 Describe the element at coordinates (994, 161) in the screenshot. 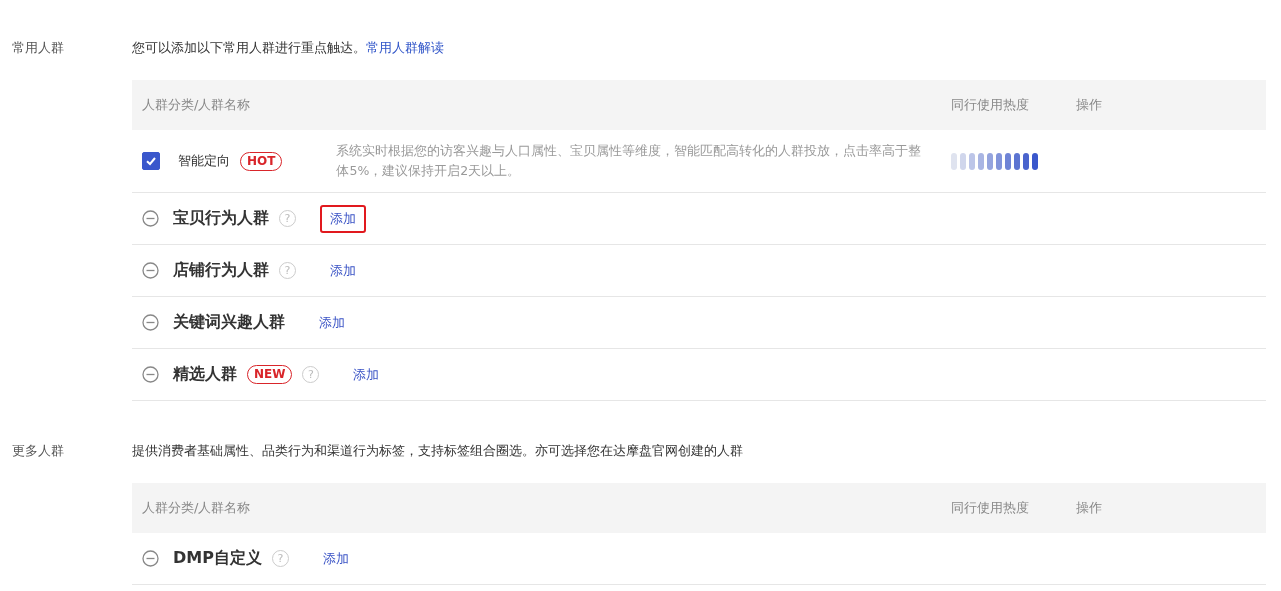

I see `heat-bars-icon` at that location.